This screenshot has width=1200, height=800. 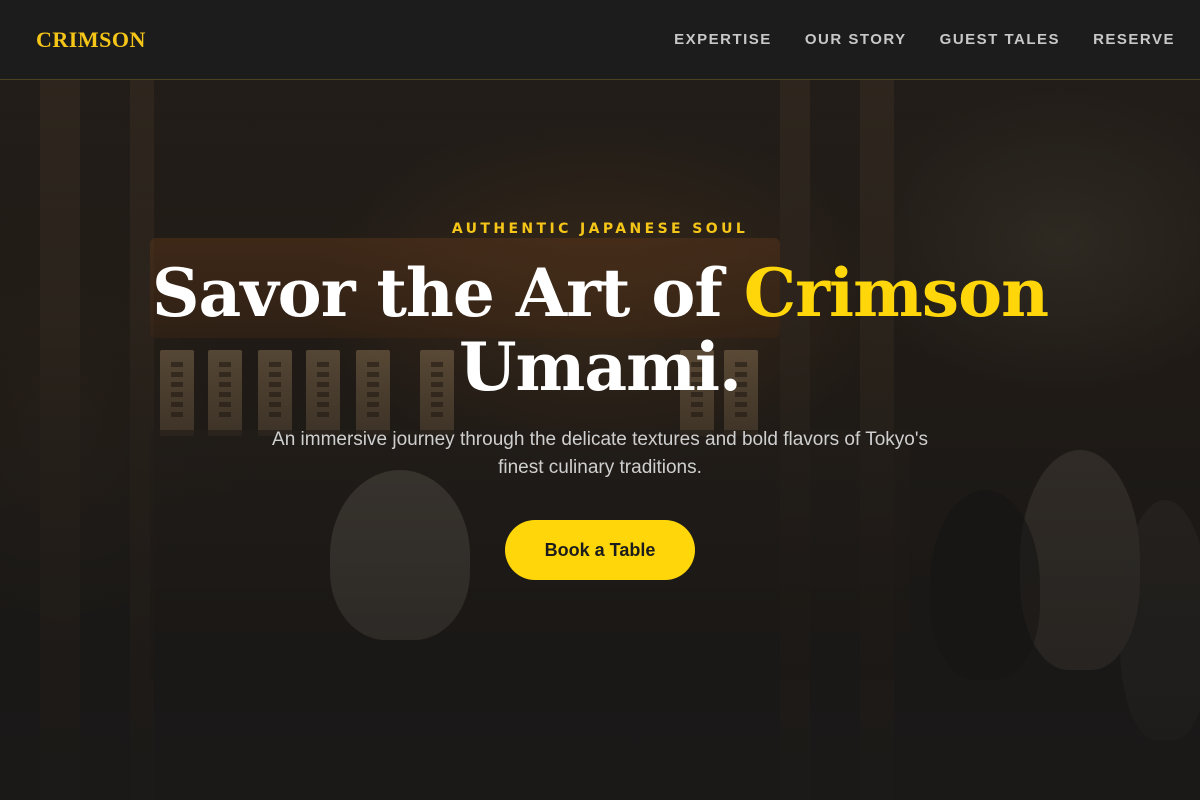 I want to click on headline-text: Savor the Art of, so click(x=447, y=293).